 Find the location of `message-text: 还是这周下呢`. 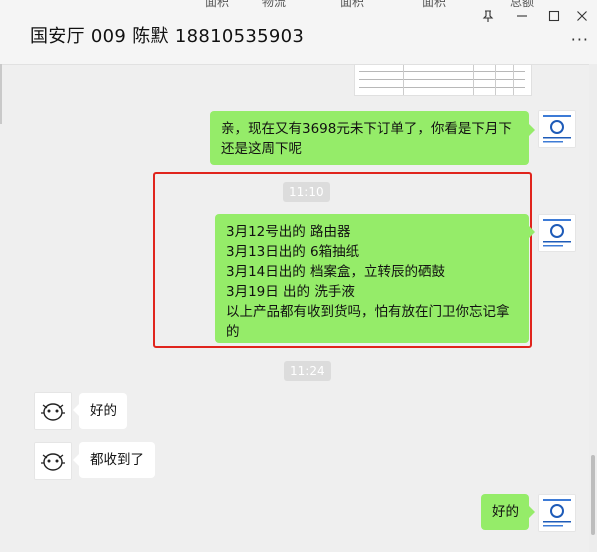

message-text: 还是这周下呢 is located at coordinates (261, 149).